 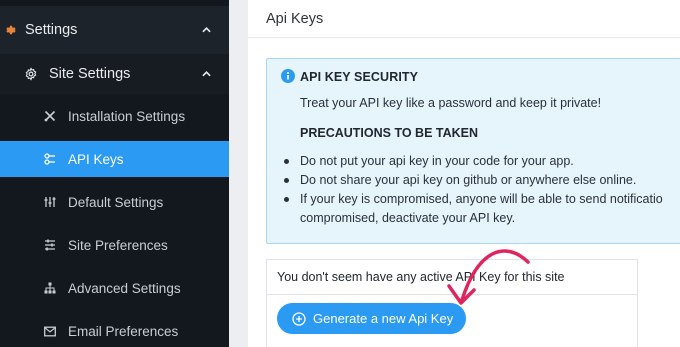 What do you see at coordinates (11, 30) in the screenshot?
I see `gear-icon` at bounding box center [11, 30].